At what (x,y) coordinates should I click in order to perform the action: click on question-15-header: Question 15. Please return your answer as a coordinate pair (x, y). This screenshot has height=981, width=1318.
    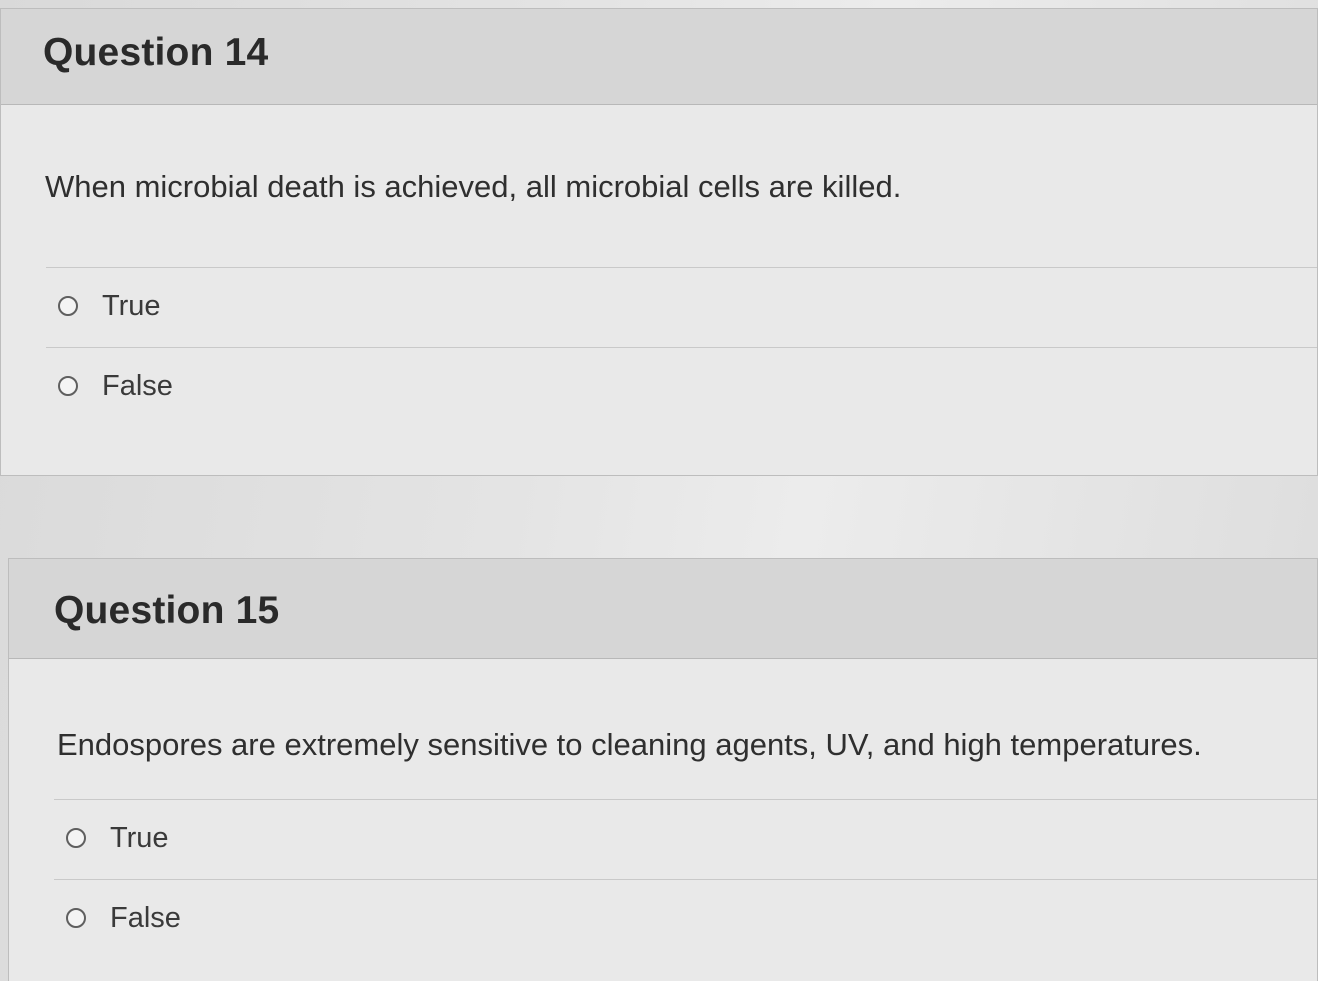
    Looking at the image, I should click on (663, 609).